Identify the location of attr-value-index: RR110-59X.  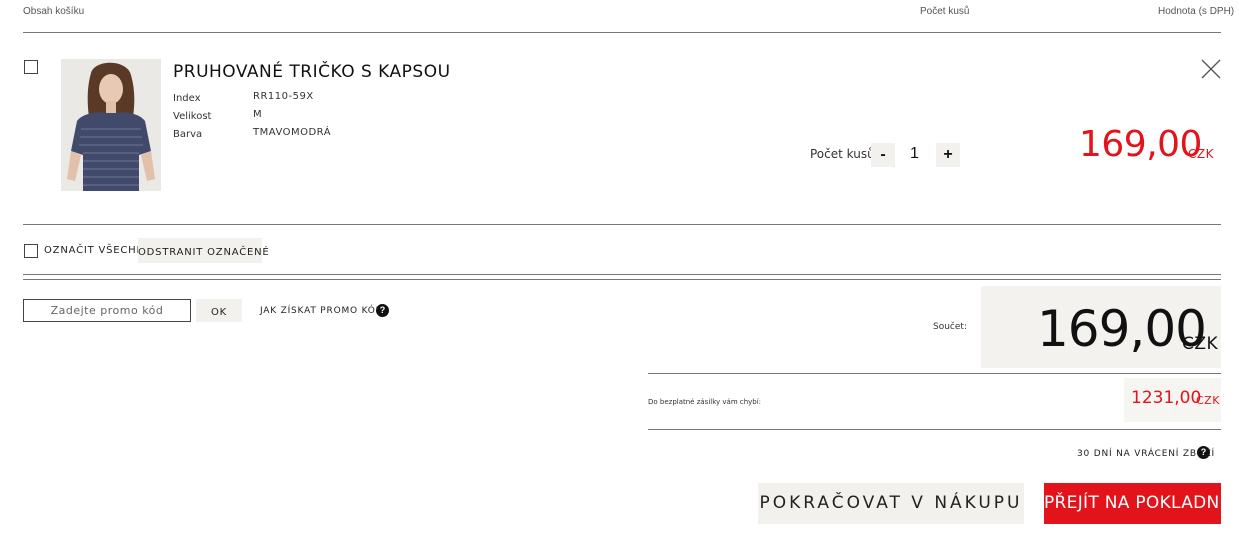
(283, 96).